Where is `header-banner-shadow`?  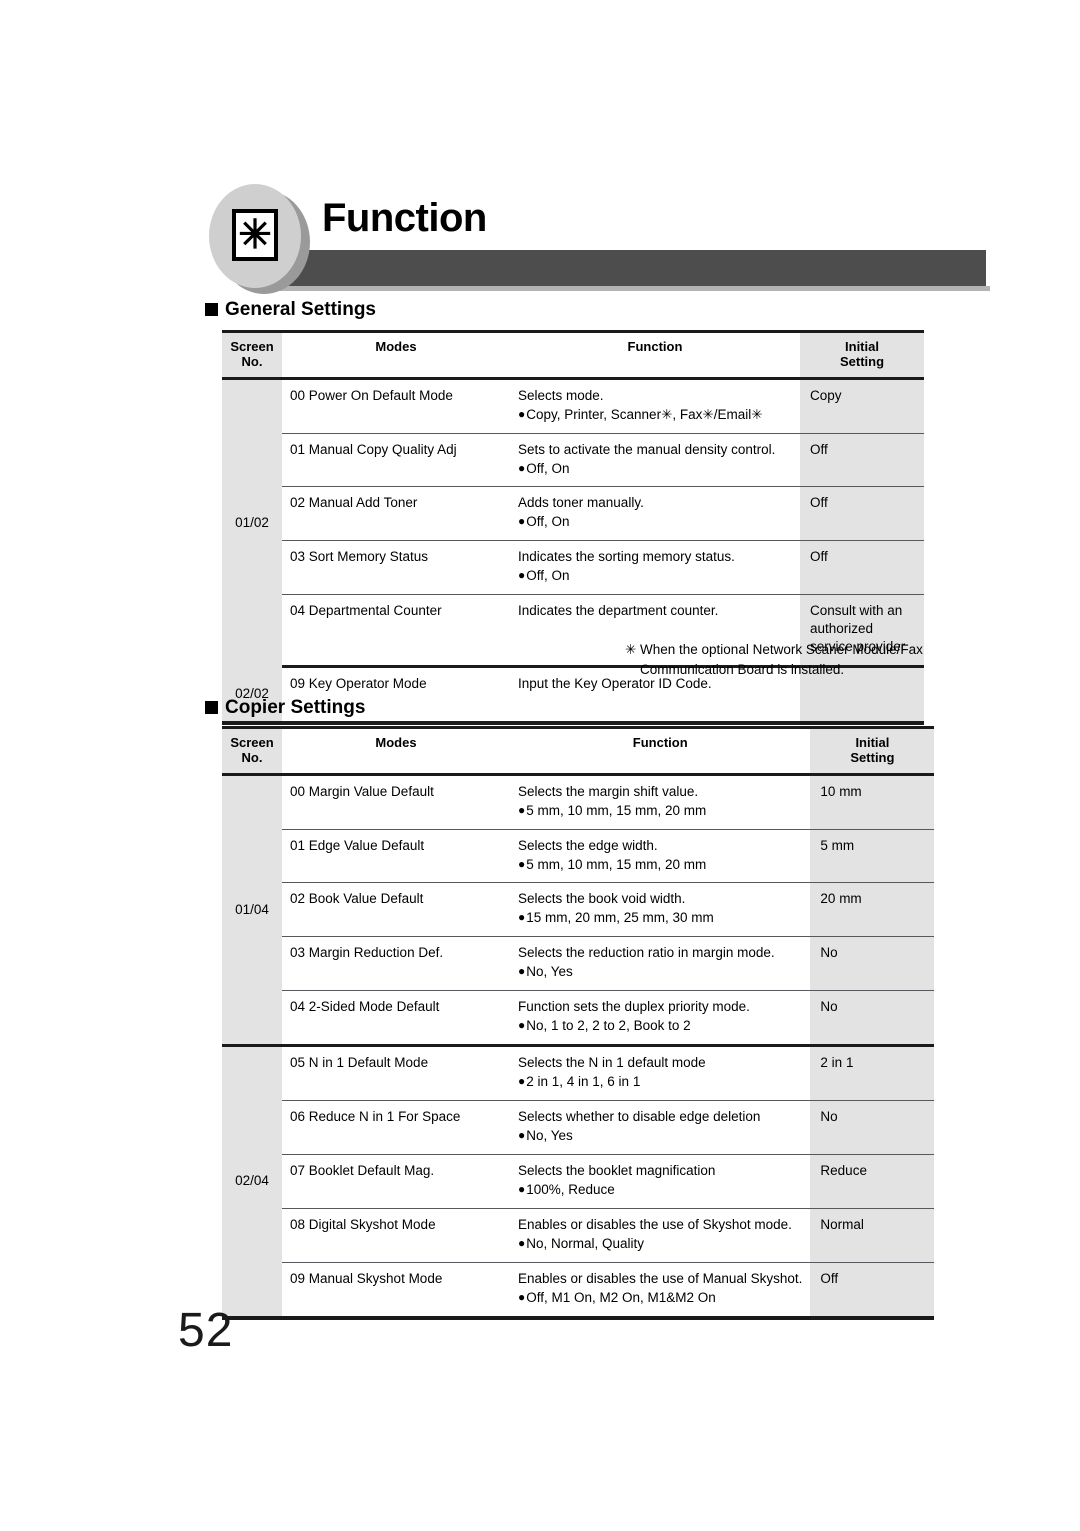
header-banner-shadow is located at coordinates (626, 288).